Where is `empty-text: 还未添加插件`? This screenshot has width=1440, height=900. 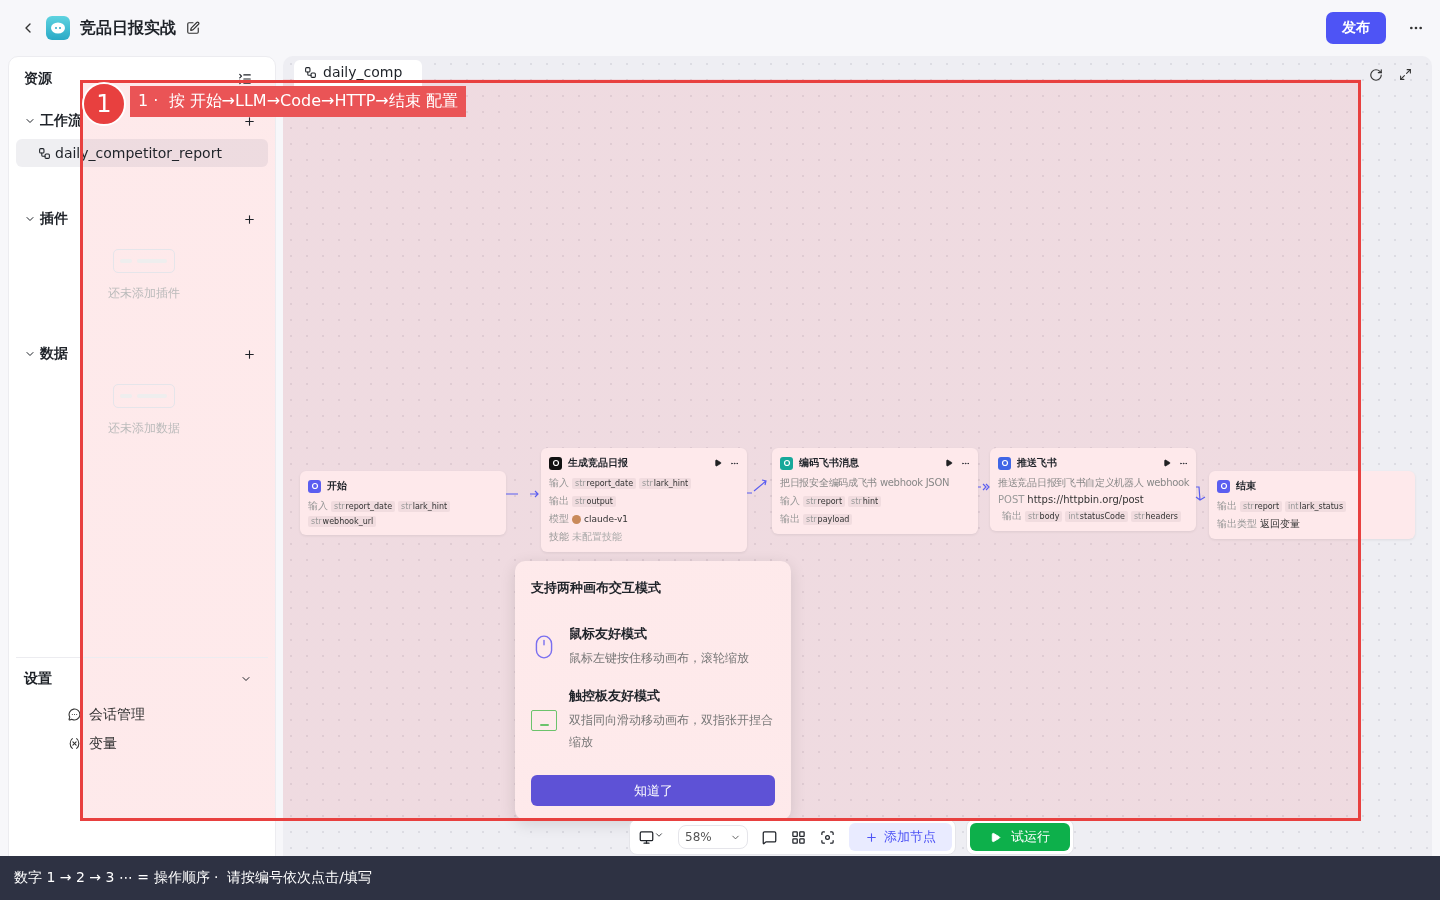 empty-text: 还未添加插件 is located at coordinates (144, 293).